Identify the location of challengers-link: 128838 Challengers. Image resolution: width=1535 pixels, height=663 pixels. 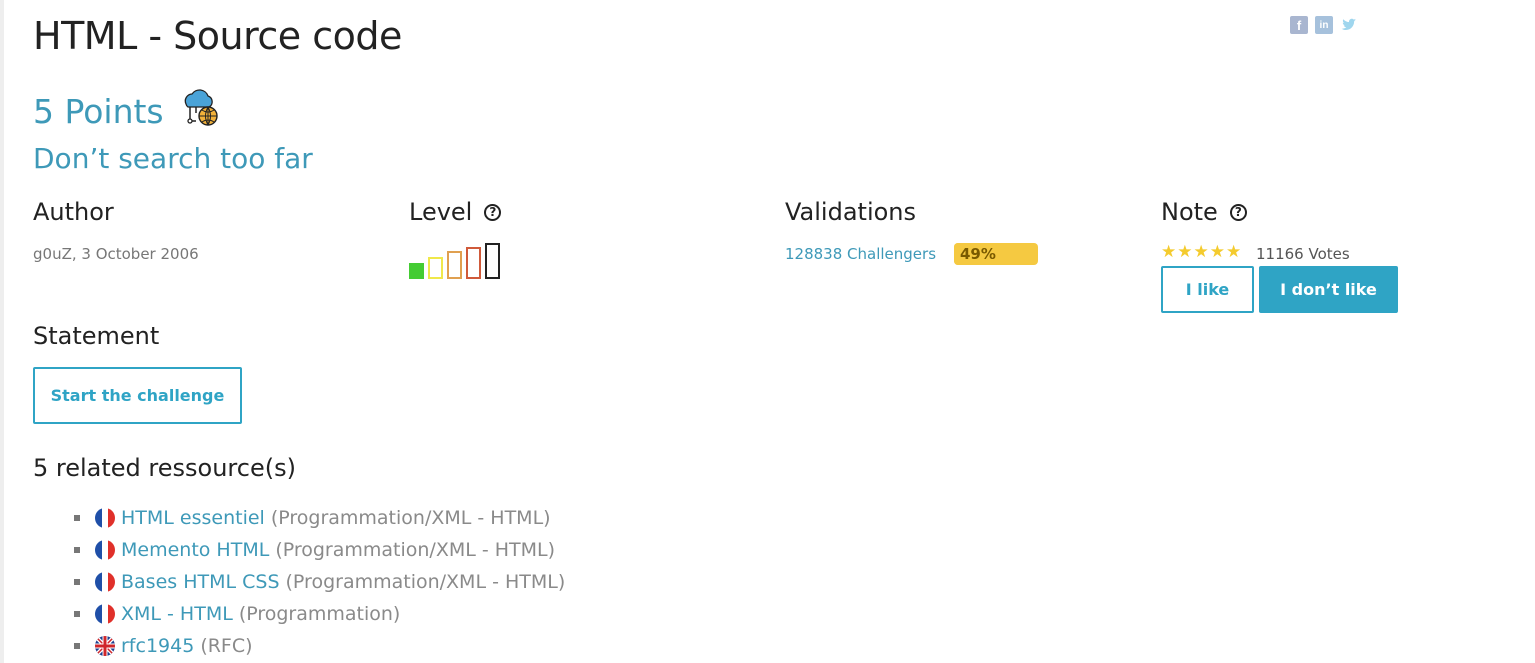
(860, 254).